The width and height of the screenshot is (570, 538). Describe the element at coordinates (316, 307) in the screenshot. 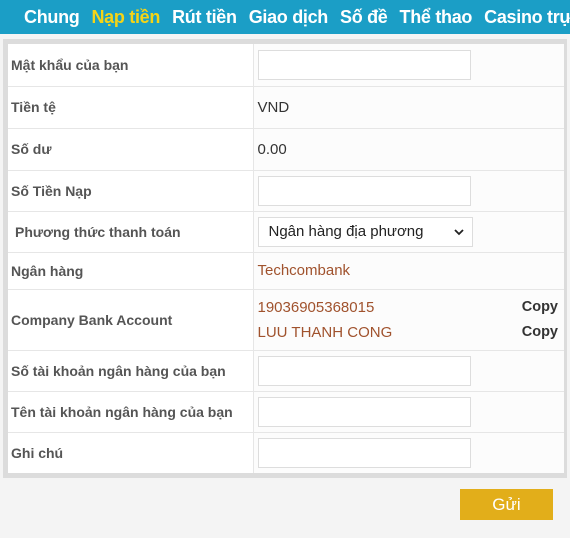

I see `company-account-number: 19036905368015` at that location.